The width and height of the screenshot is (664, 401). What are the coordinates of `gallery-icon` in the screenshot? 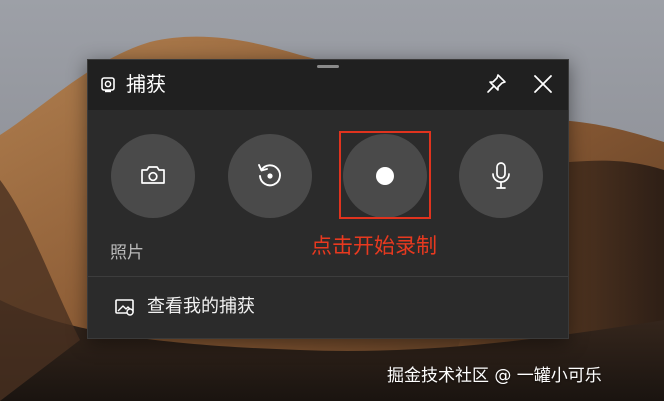 It's located at (124, 307).